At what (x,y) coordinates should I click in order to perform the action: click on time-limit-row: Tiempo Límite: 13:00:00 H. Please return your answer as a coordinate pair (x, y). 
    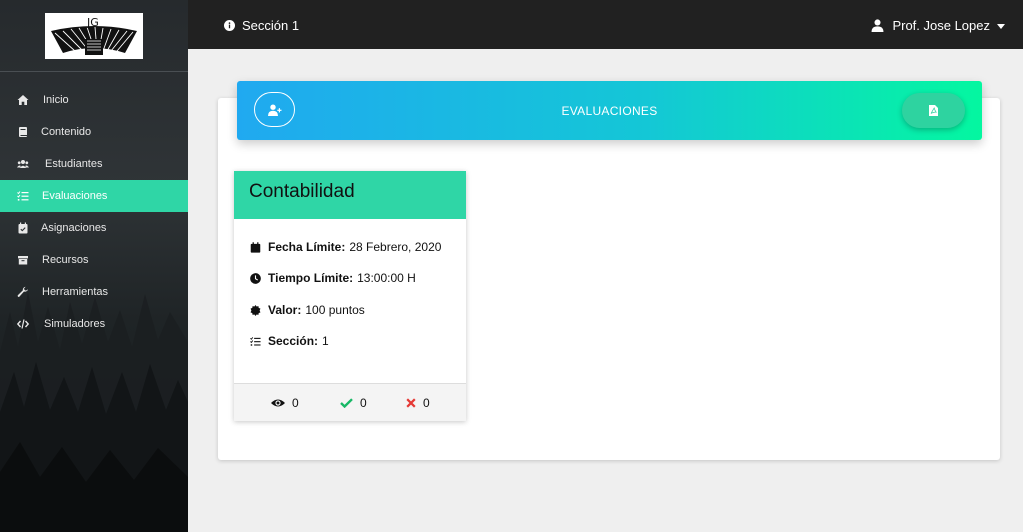
    Looking at the image, I should click on (333, 278).